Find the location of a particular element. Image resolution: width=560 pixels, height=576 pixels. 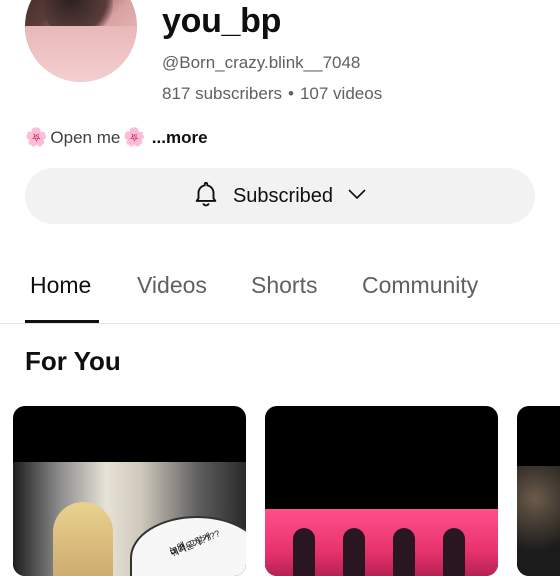

bell-icon is located at coordinates (206, 196).